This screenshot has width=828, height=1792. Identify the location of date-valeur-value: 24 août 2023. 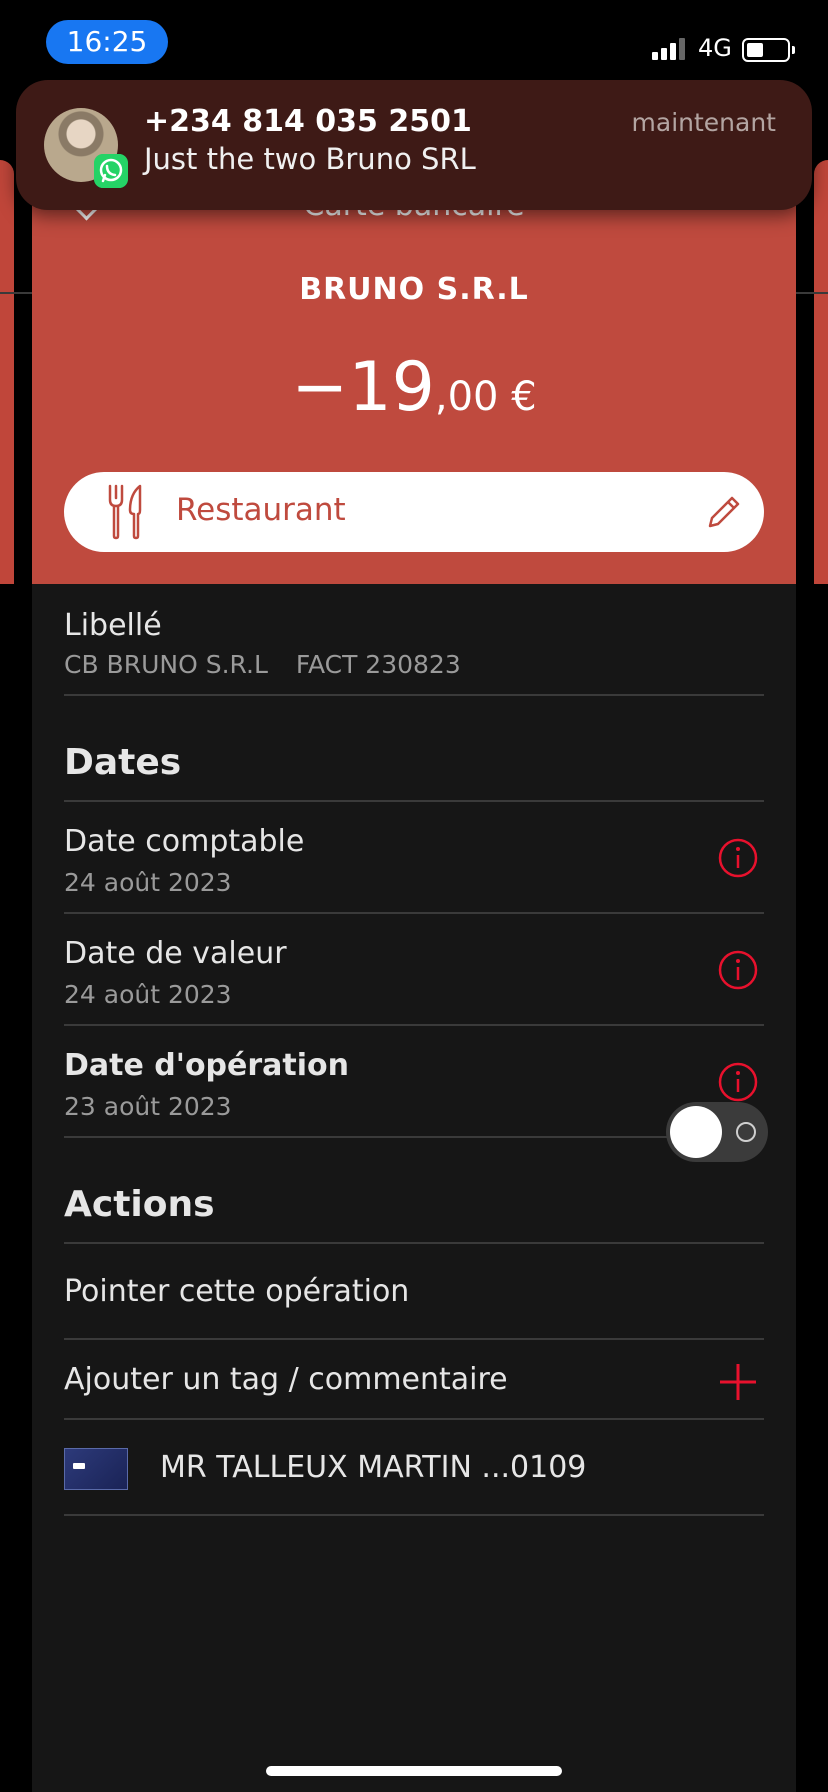
(148, 994).